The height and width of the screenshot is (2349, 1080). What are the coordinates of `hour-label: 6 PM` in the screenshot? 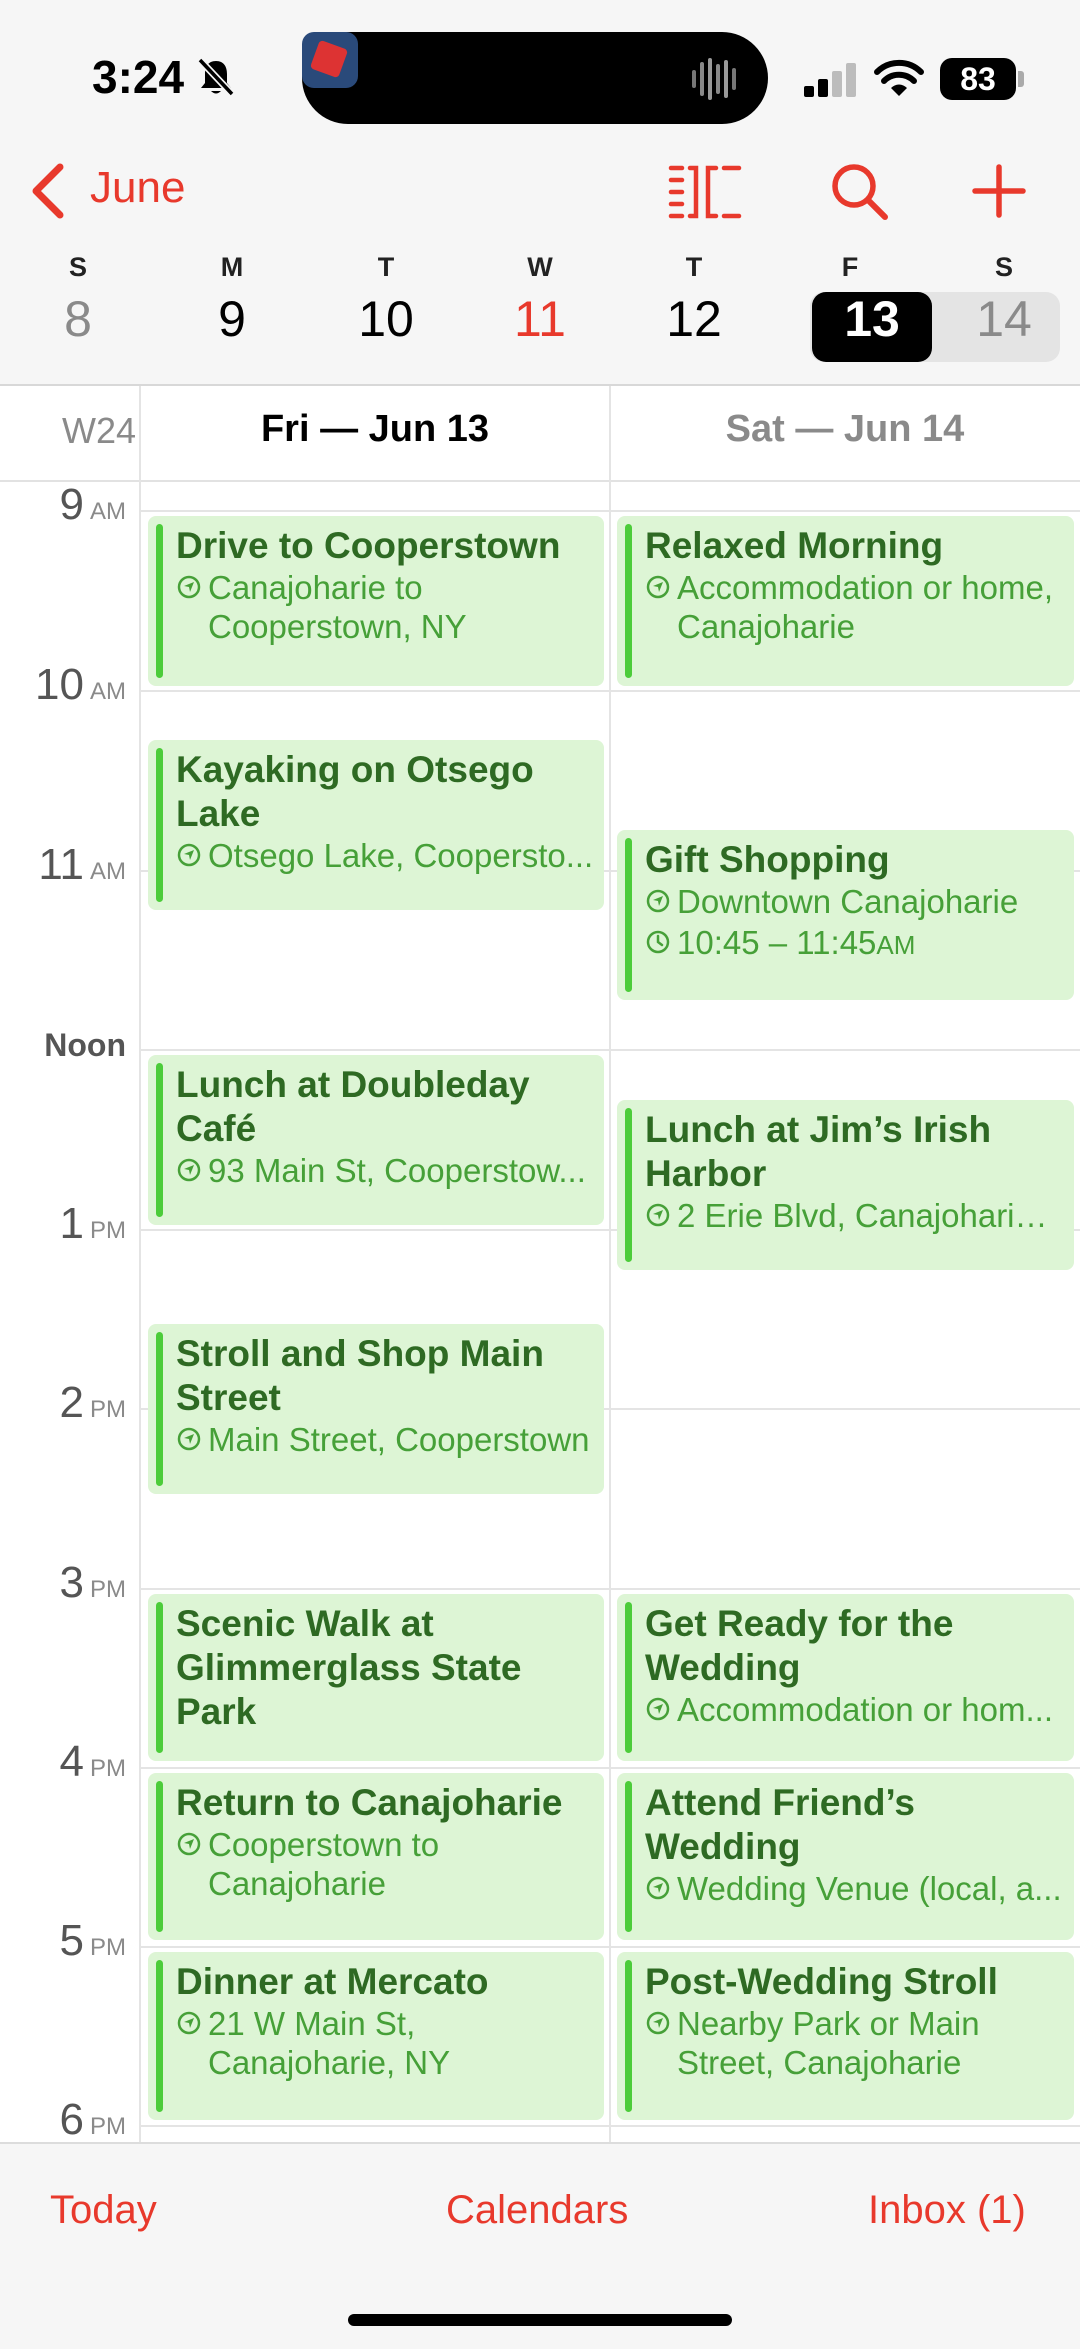 It's located at (92, 2119).